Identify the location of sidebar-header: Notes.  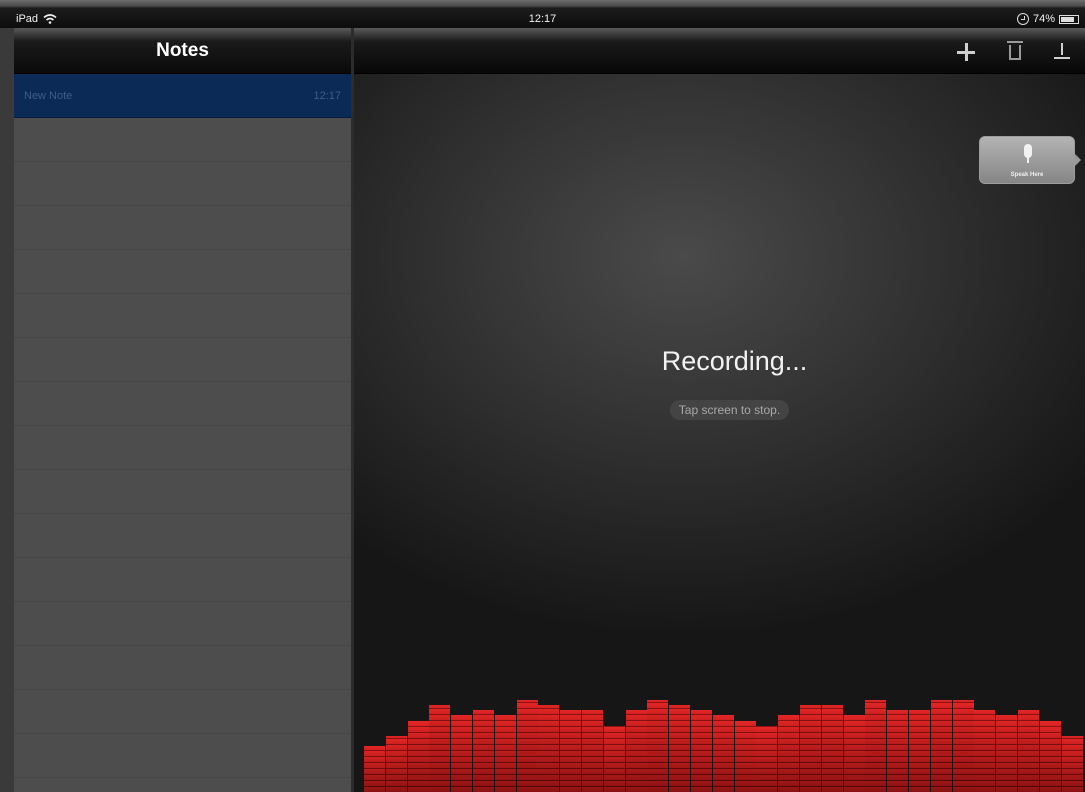
(182, 51).